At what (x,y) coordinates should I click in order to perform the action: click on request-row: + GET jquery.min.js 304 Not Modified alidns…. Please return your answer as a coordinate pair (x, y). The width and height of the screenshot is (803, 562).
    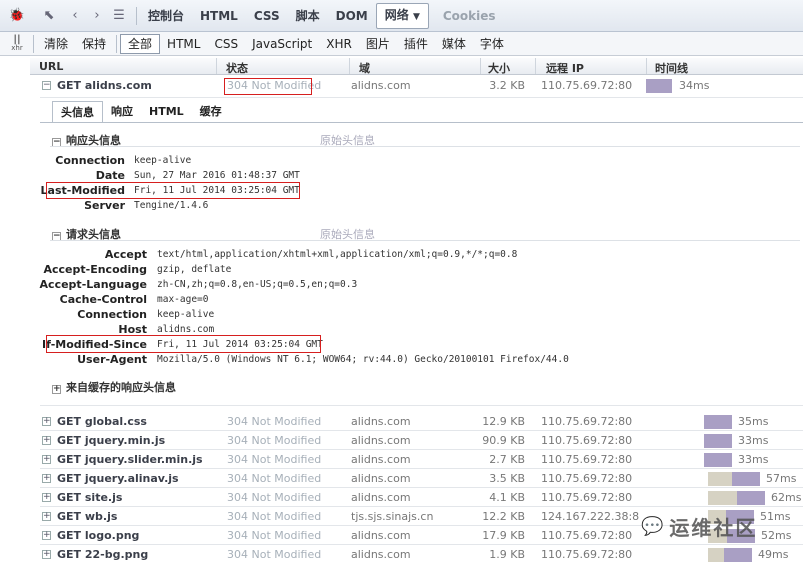
    Looking at the image, I should click on (421, 440).